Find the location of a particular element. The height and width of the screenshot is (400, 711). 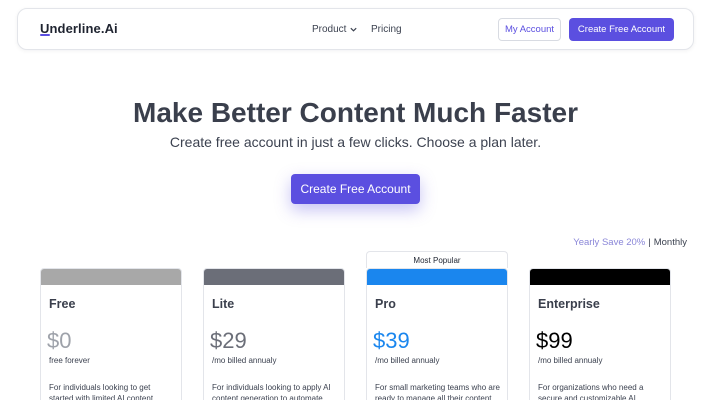

plan-price: $29 is located at coordinates (228, 340).